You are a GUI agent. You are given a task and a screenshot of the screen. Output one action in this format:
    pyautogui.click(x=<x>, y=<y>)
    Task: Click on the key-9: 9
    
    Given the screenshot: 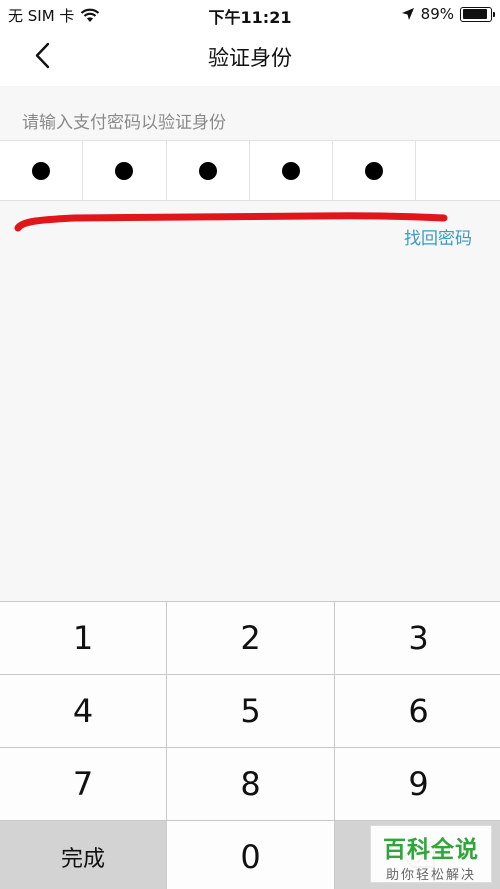 What is the action you would take?
    pyautogui.click(x=417, y=784)
    